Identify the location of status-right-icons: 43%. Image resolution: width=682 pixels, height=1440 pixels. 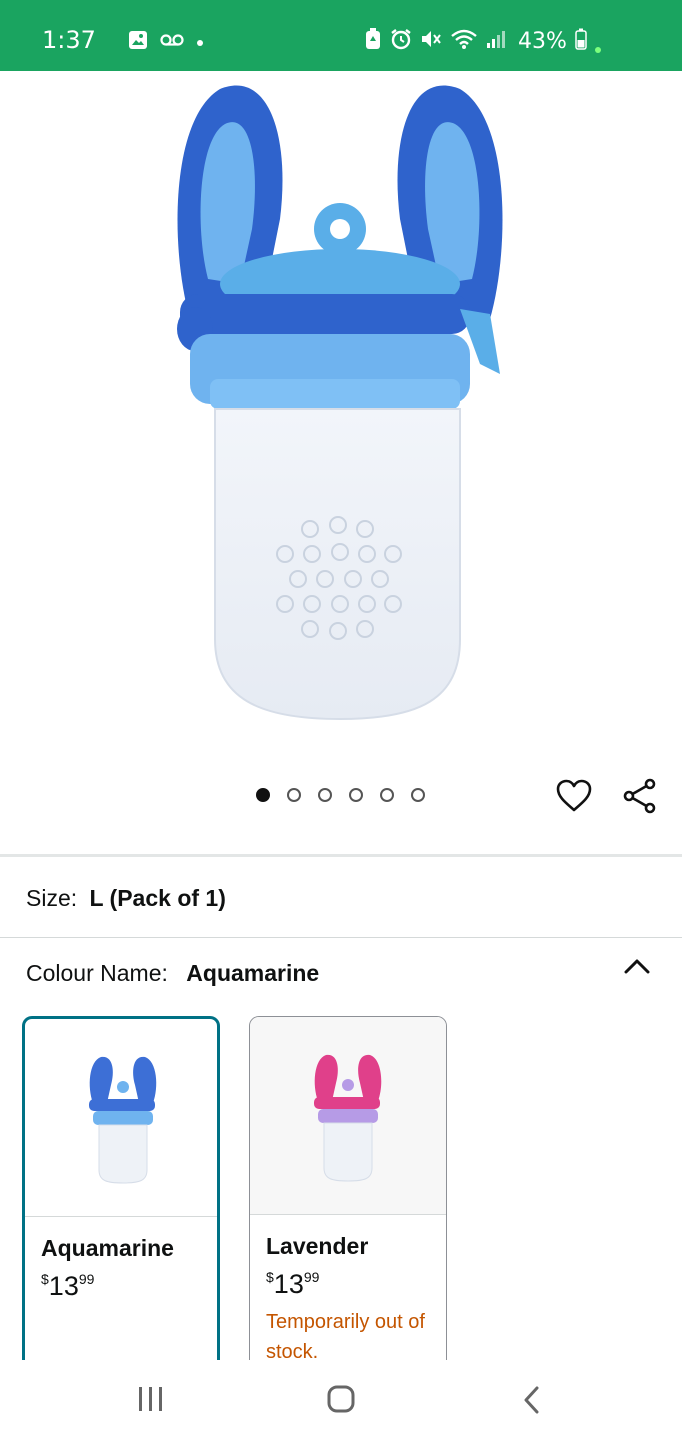
(482, 41).